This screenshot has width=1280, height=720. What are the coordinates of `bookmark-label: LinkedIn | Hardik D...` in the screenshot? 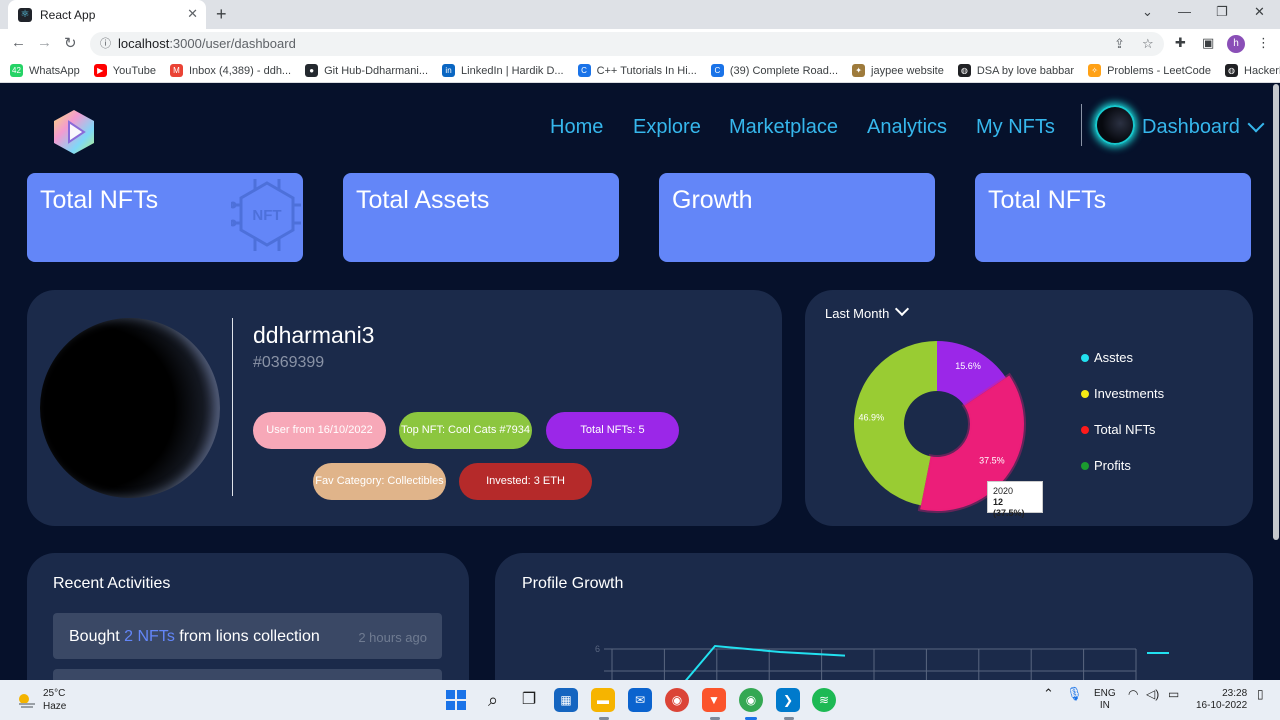 It's located at (512, 70).